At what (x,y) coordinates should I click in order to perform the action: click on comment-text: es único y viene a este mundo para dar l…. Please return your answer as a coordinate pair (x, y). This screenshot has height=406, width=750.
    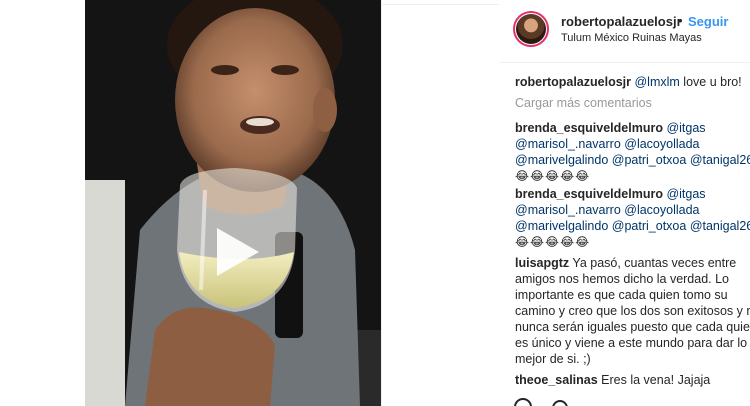
    Looking at the image, I should click on (631, 343).